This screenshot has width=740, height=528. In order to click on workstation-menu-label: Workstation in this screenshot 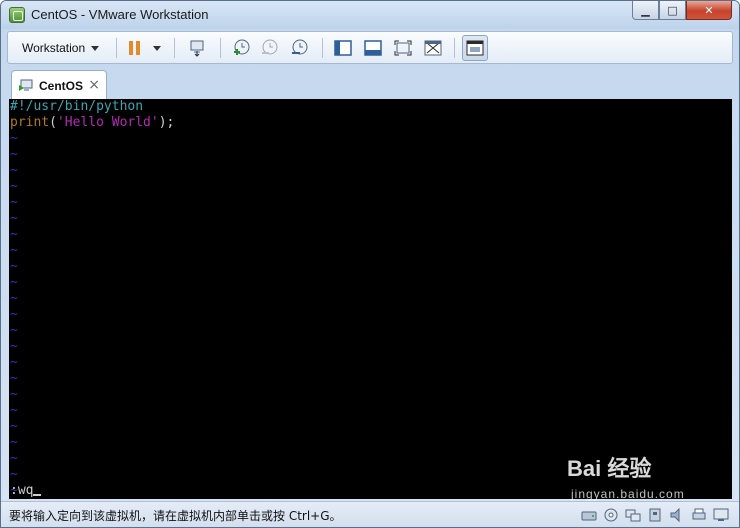, I will do `click(54, 48)`.